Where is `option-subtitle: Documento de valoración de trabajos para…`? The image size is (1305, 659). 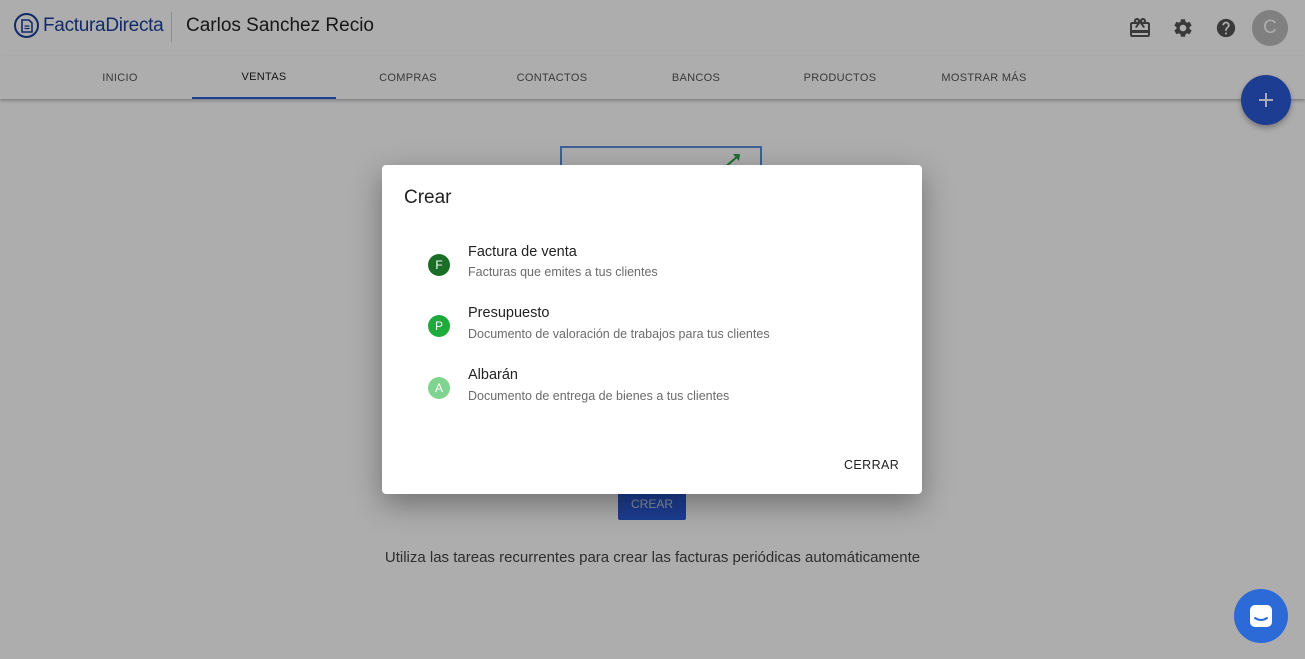 option-subtitle: Documento de valoración de trabajos para… is located at coordinates (619, 334).